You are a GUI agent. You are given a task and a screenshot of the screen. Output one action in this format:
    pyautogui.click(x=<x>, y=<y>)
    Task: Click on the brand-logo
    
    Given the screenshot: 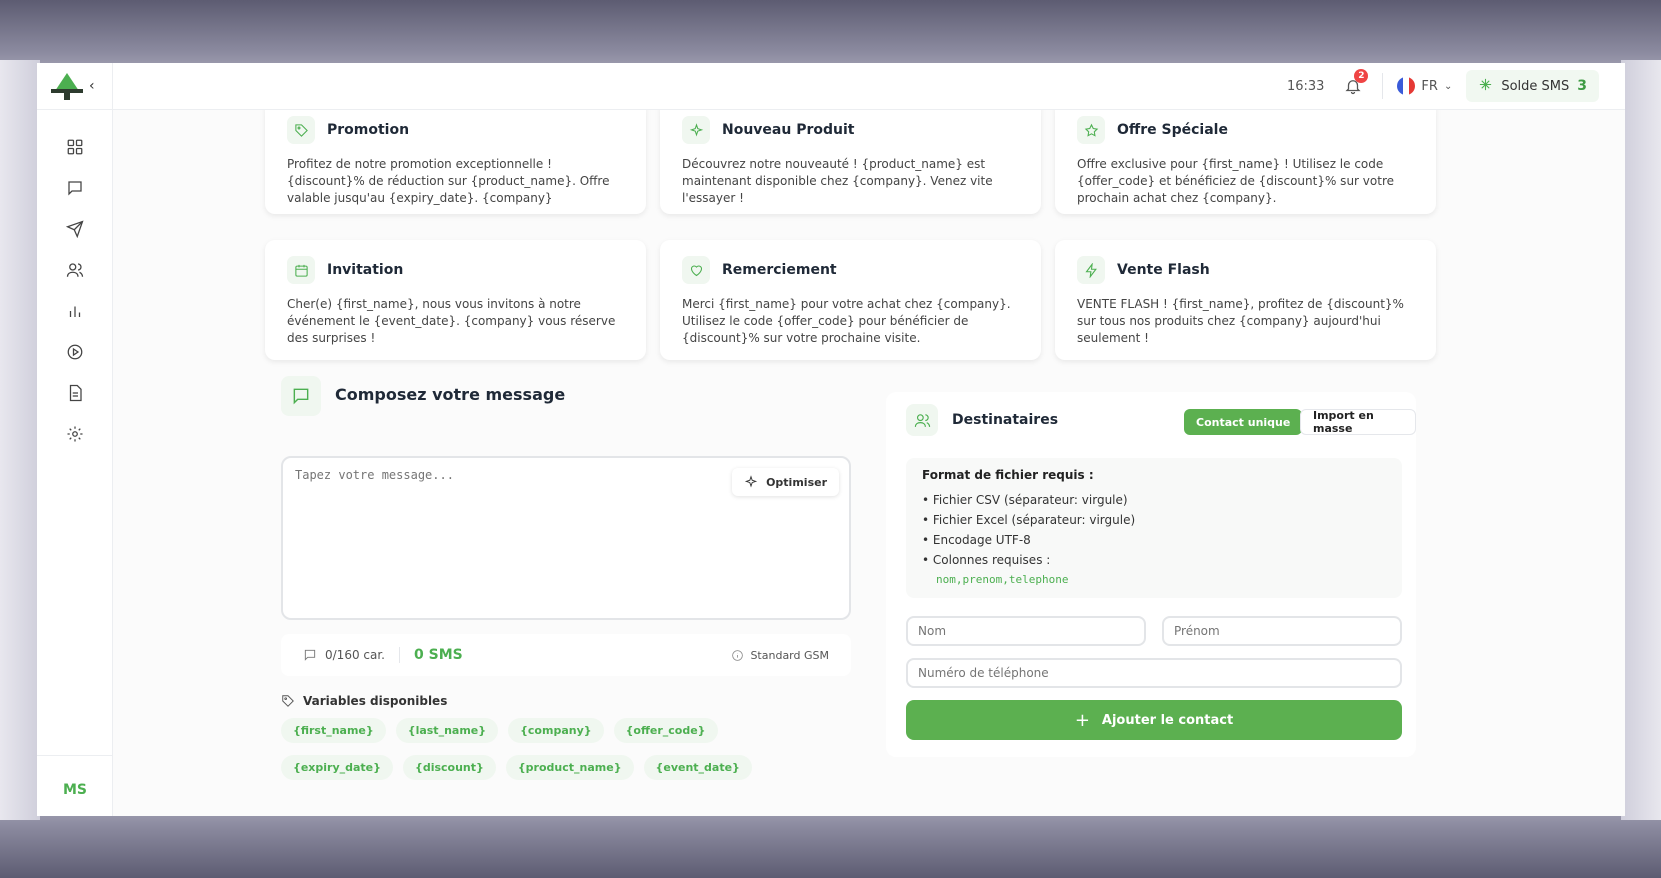 What is the action you would take?
    pyautogui.click(x=67, y=86)
    